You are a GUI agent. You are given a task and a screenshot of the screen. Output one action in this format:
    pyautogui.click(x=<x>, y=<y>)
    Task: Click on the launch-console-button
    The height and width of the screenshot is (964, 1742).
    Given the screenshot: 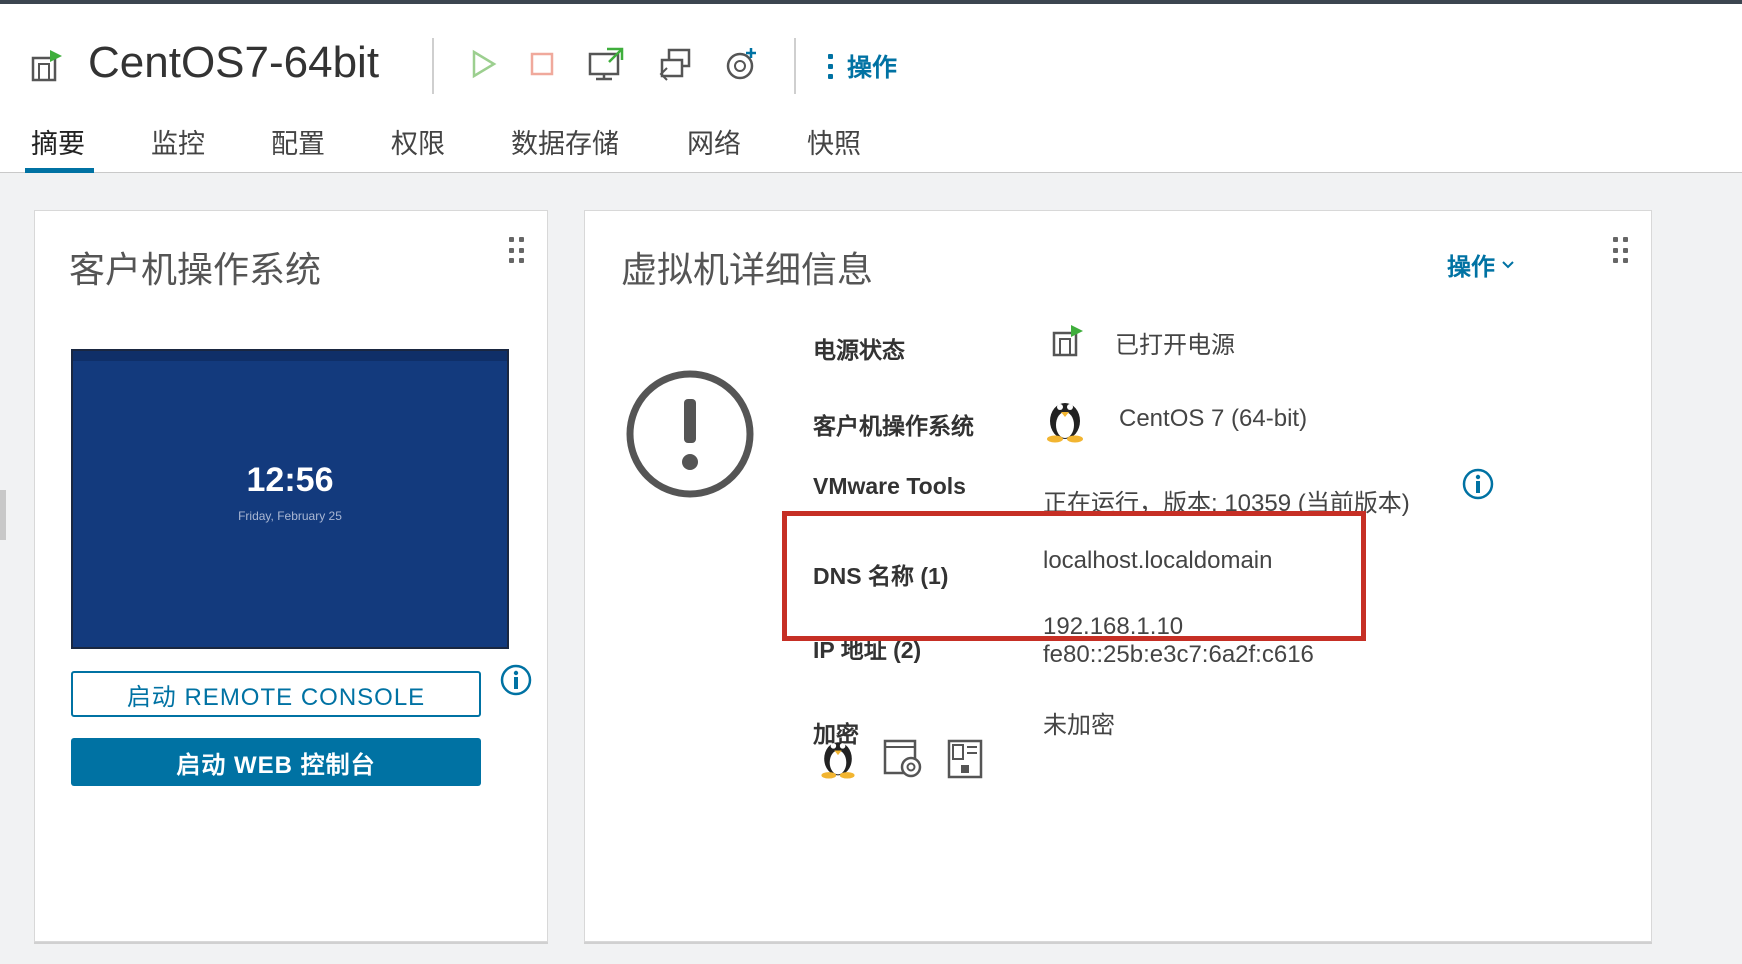 What is the action you would take?
    pyautogui.click(x=606, y=64)
    